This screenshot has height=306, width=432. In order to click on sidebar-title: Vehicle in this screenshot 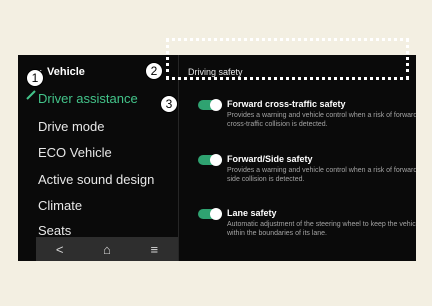, I will do `click(66, 72)`.